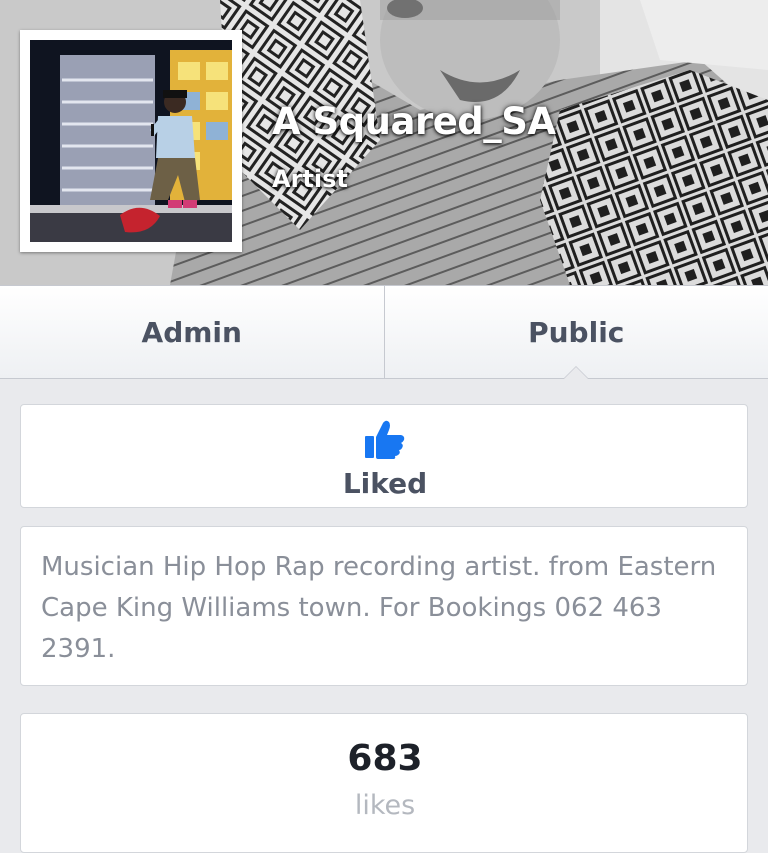  Describe the element at coordinates (310, 179) in the screenshot. I see `page-category: Artist` at that location.